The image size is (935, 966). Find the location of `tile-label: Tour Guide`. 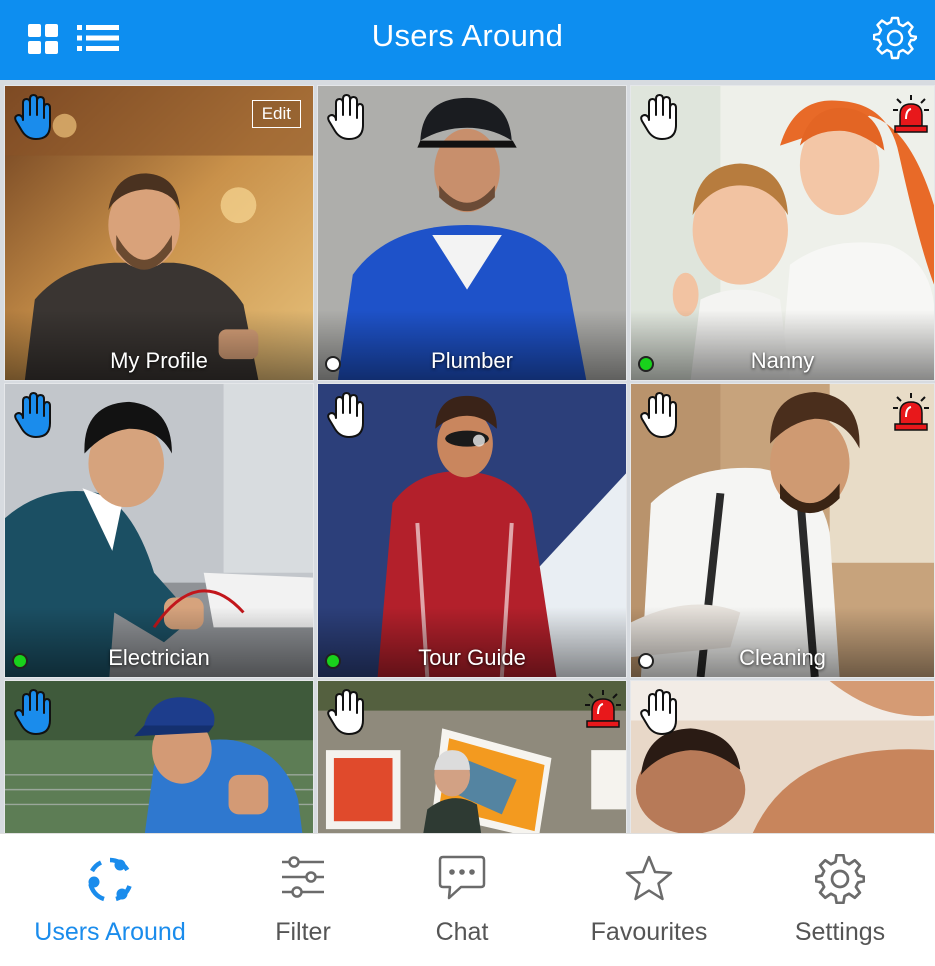

tile-label: Tour Guide is located at coordinates (472, 657).